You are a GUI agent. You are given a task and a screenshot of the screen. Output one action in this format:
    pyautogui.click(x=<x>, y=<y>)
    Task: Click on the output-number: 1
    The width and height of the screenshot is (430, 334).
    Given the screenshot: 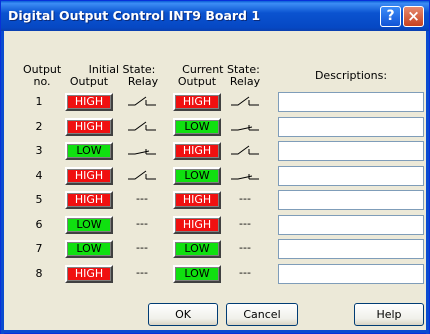 What is the action you would take?
    pyautogui.click(x=39, y=101)
    